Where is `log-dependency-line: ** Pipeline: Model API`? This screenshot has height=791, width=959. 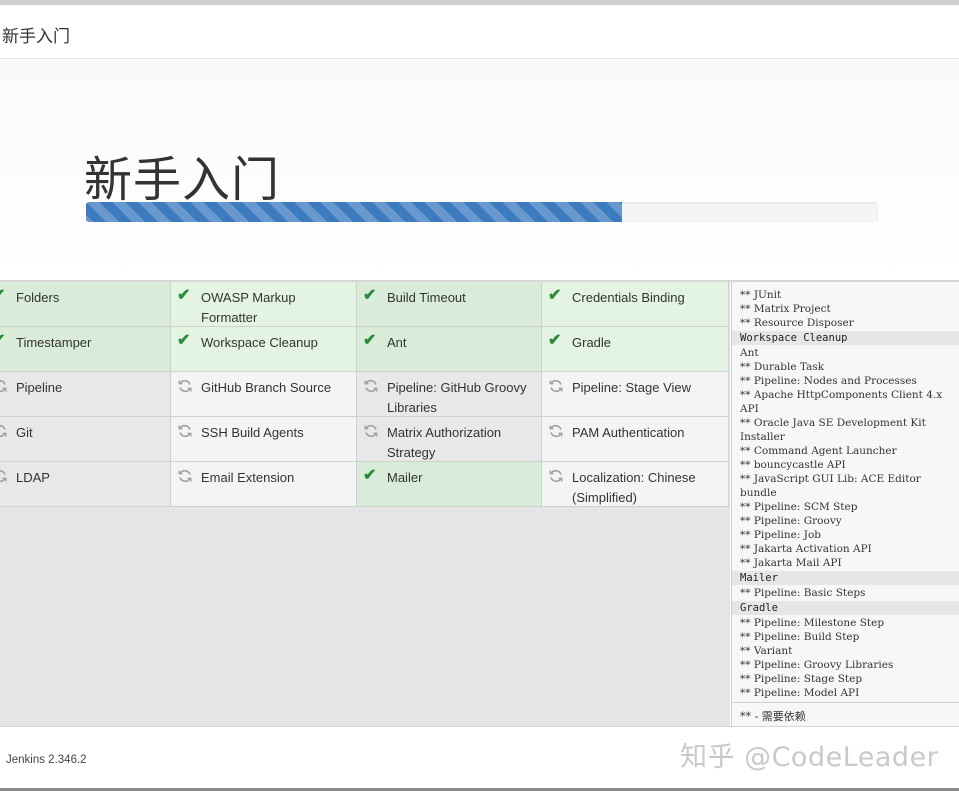 log-dependency-line: ** Pipeline: Model API is located at coordinates (800, 693).